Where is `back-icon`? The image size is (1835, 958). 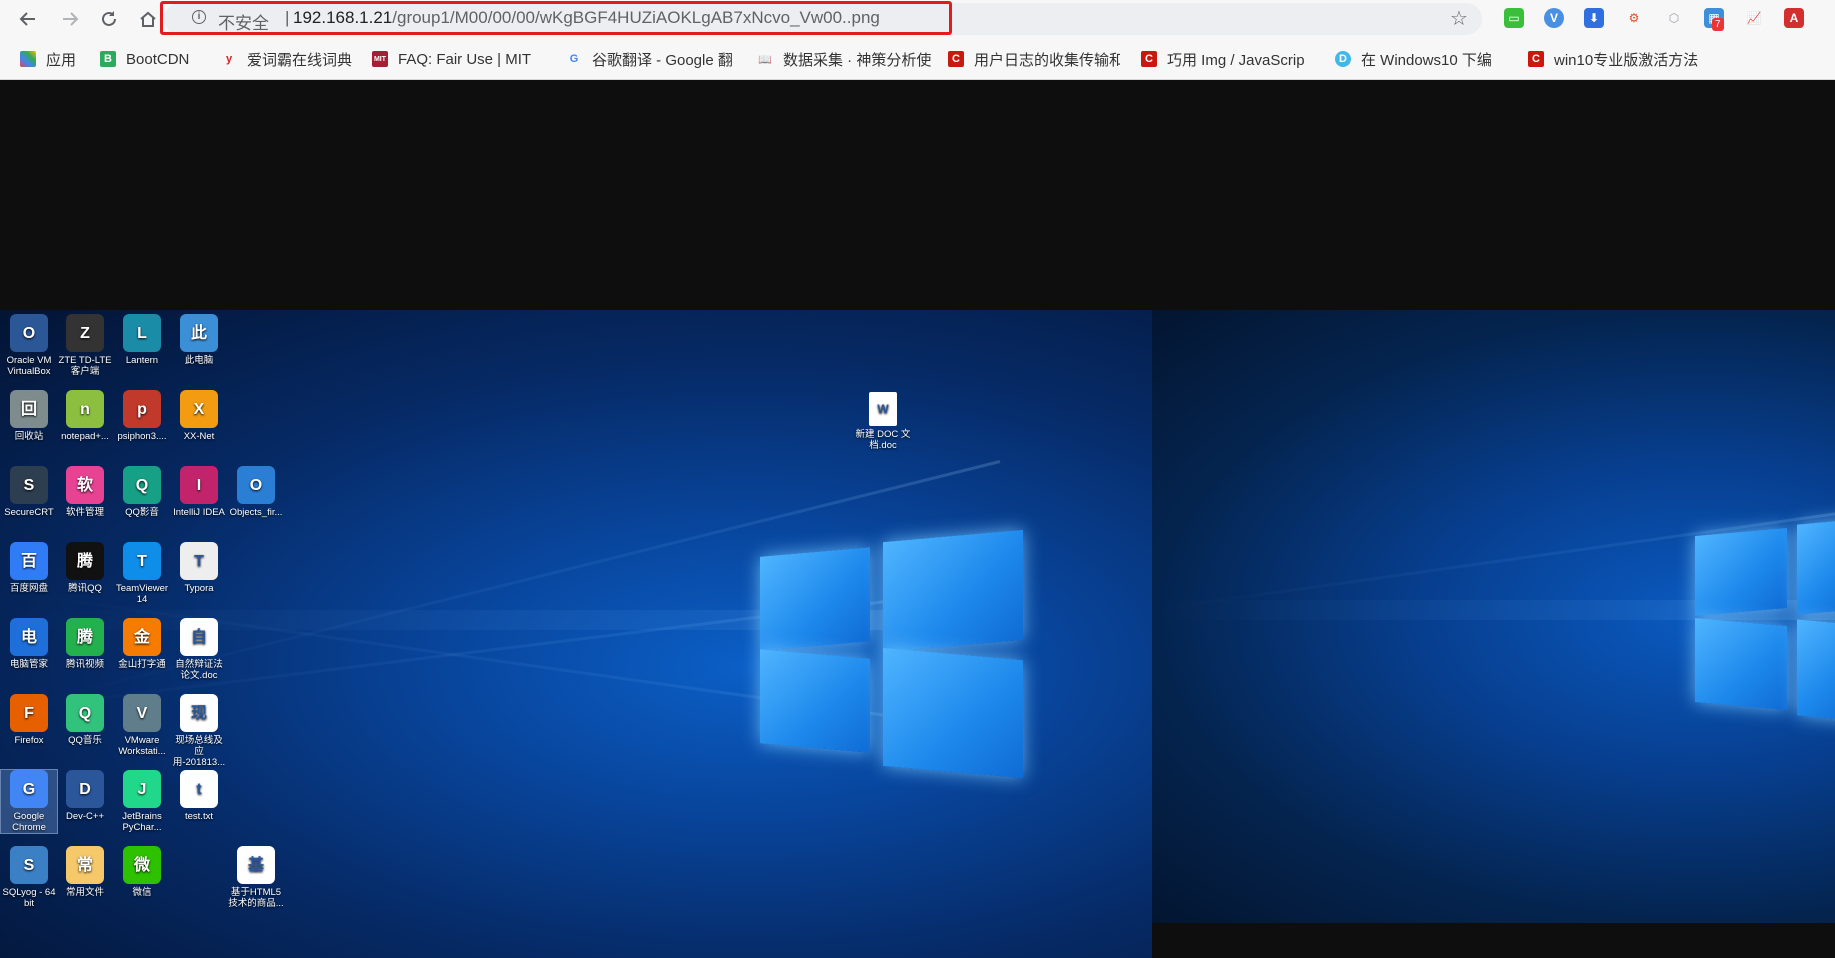
back-icon is located at coordinates (28, 19).